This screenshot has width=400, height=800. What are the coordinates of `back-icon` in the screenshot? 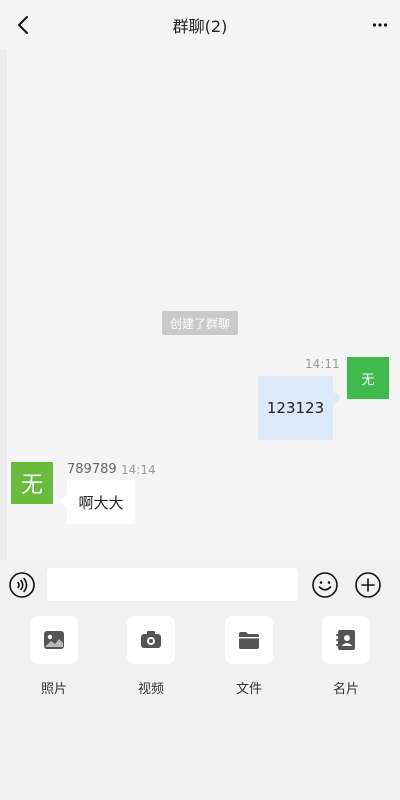 It's located at (24, 25).